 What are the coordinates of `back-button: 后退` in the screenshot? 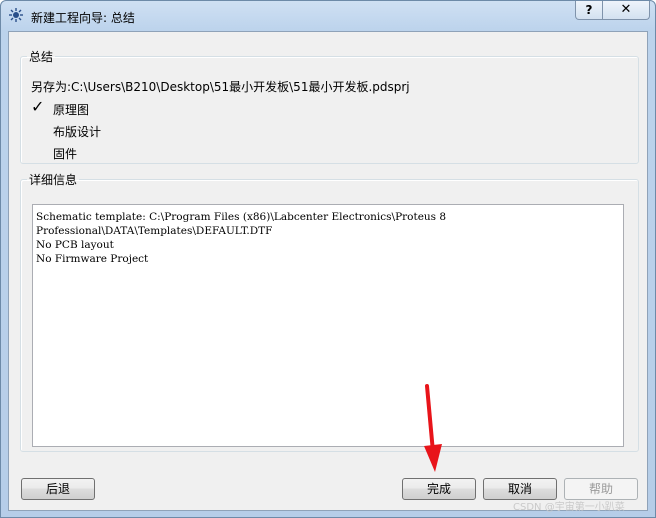 It's located at (58, 489).